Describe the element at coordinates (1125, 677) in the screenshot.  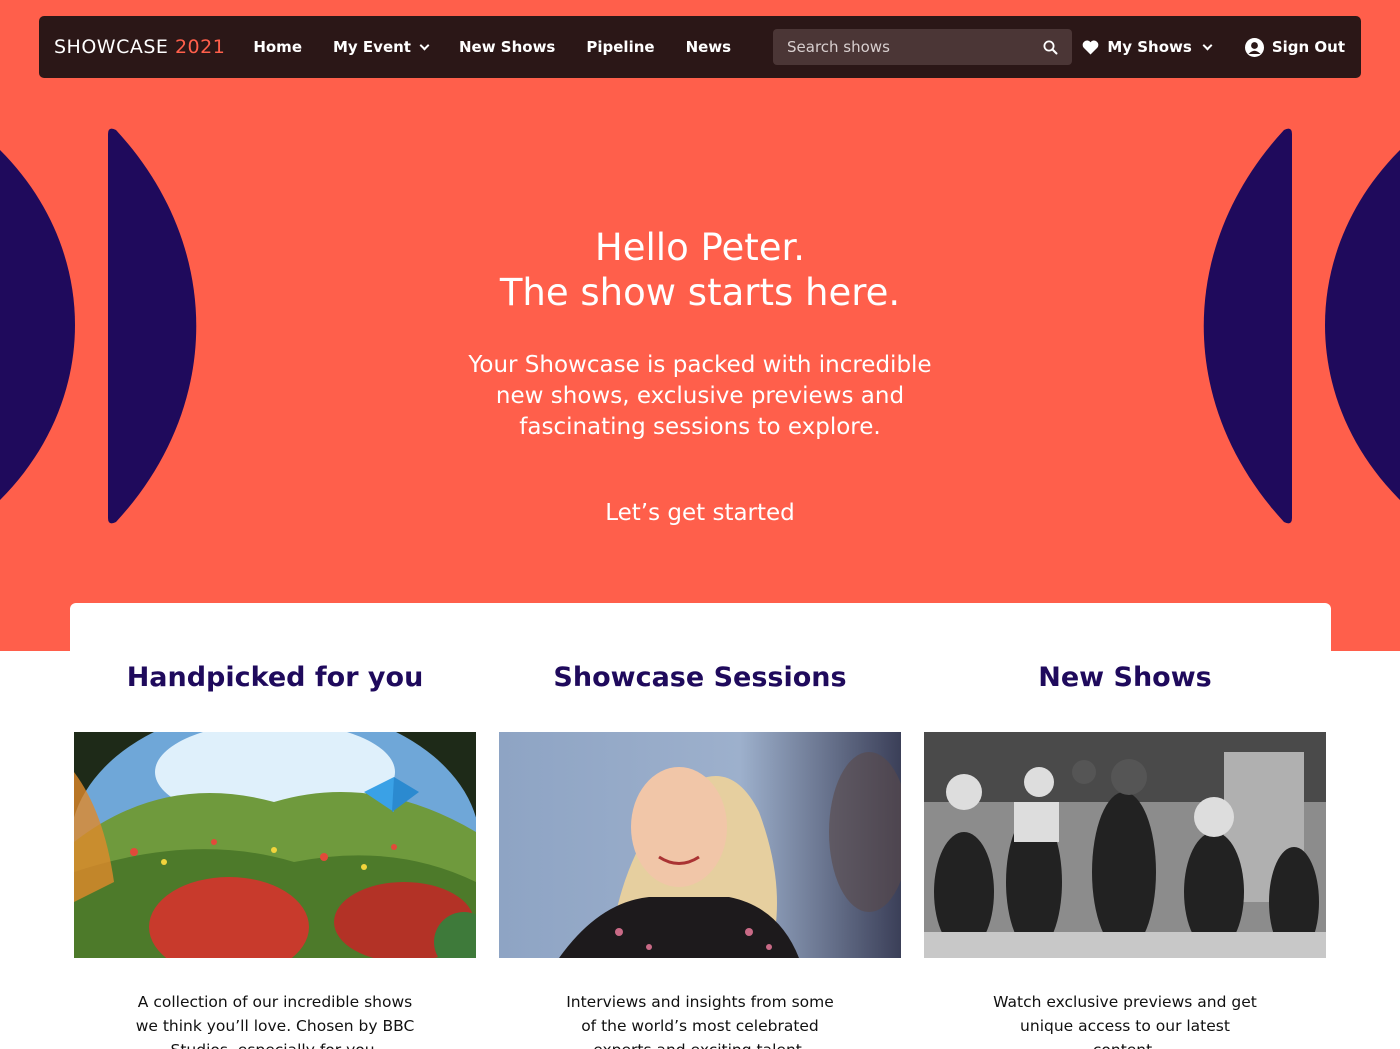
I see `card-title: New Shows` at that location.